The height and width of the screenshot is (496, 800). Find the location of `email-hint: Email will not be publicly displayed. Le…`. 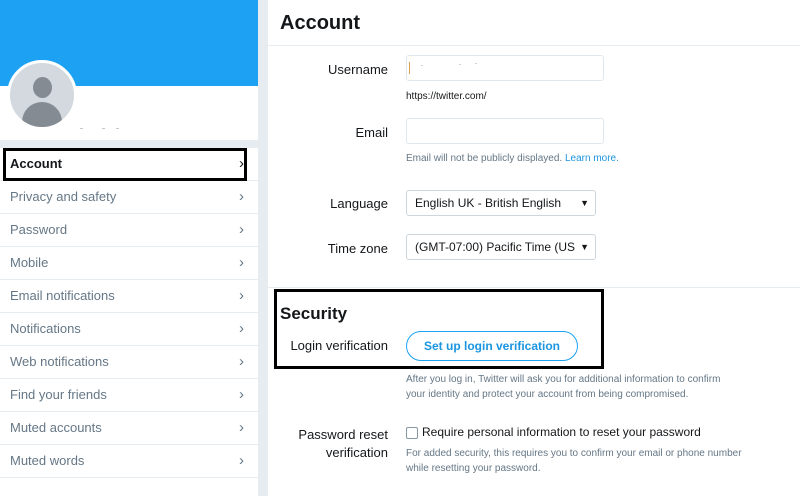

email-hint: Email will not be publicly displayed. Le… is located at coordinates (512, 158).